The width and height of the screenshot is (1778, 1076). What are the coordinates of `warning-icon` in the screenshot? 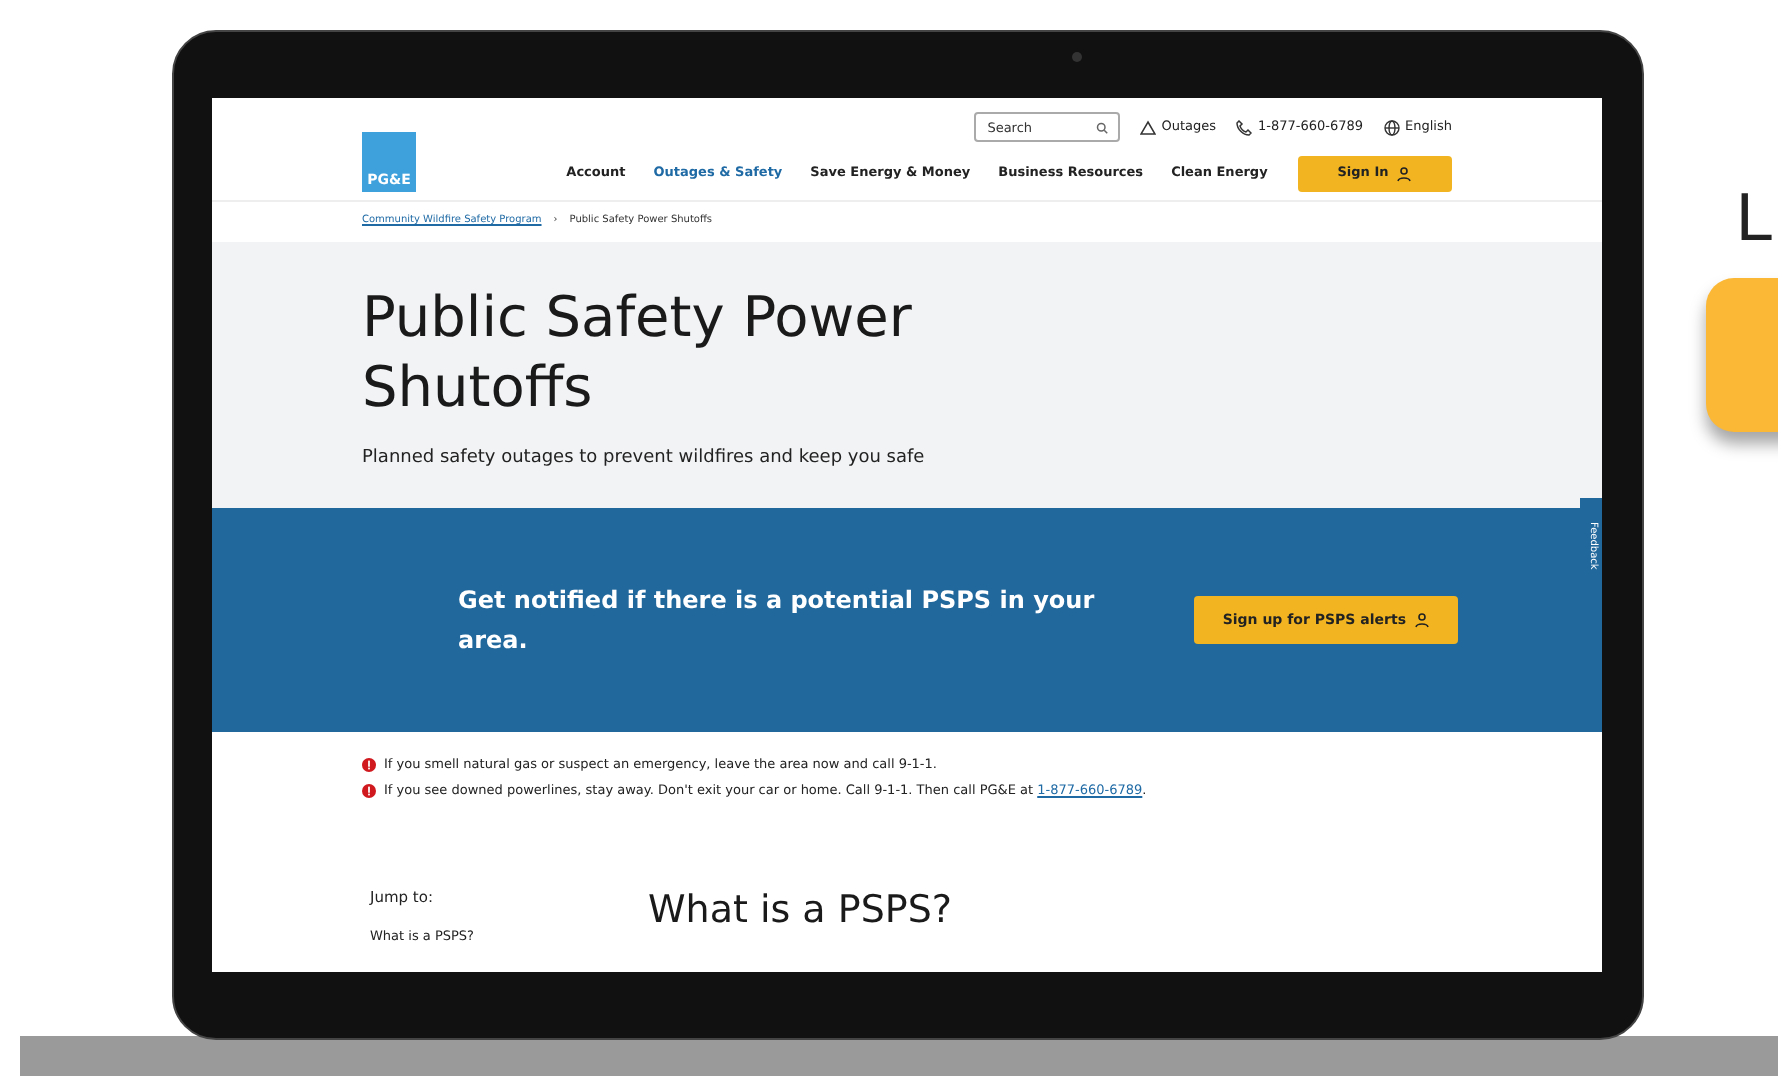 It's located at (1147, 127).